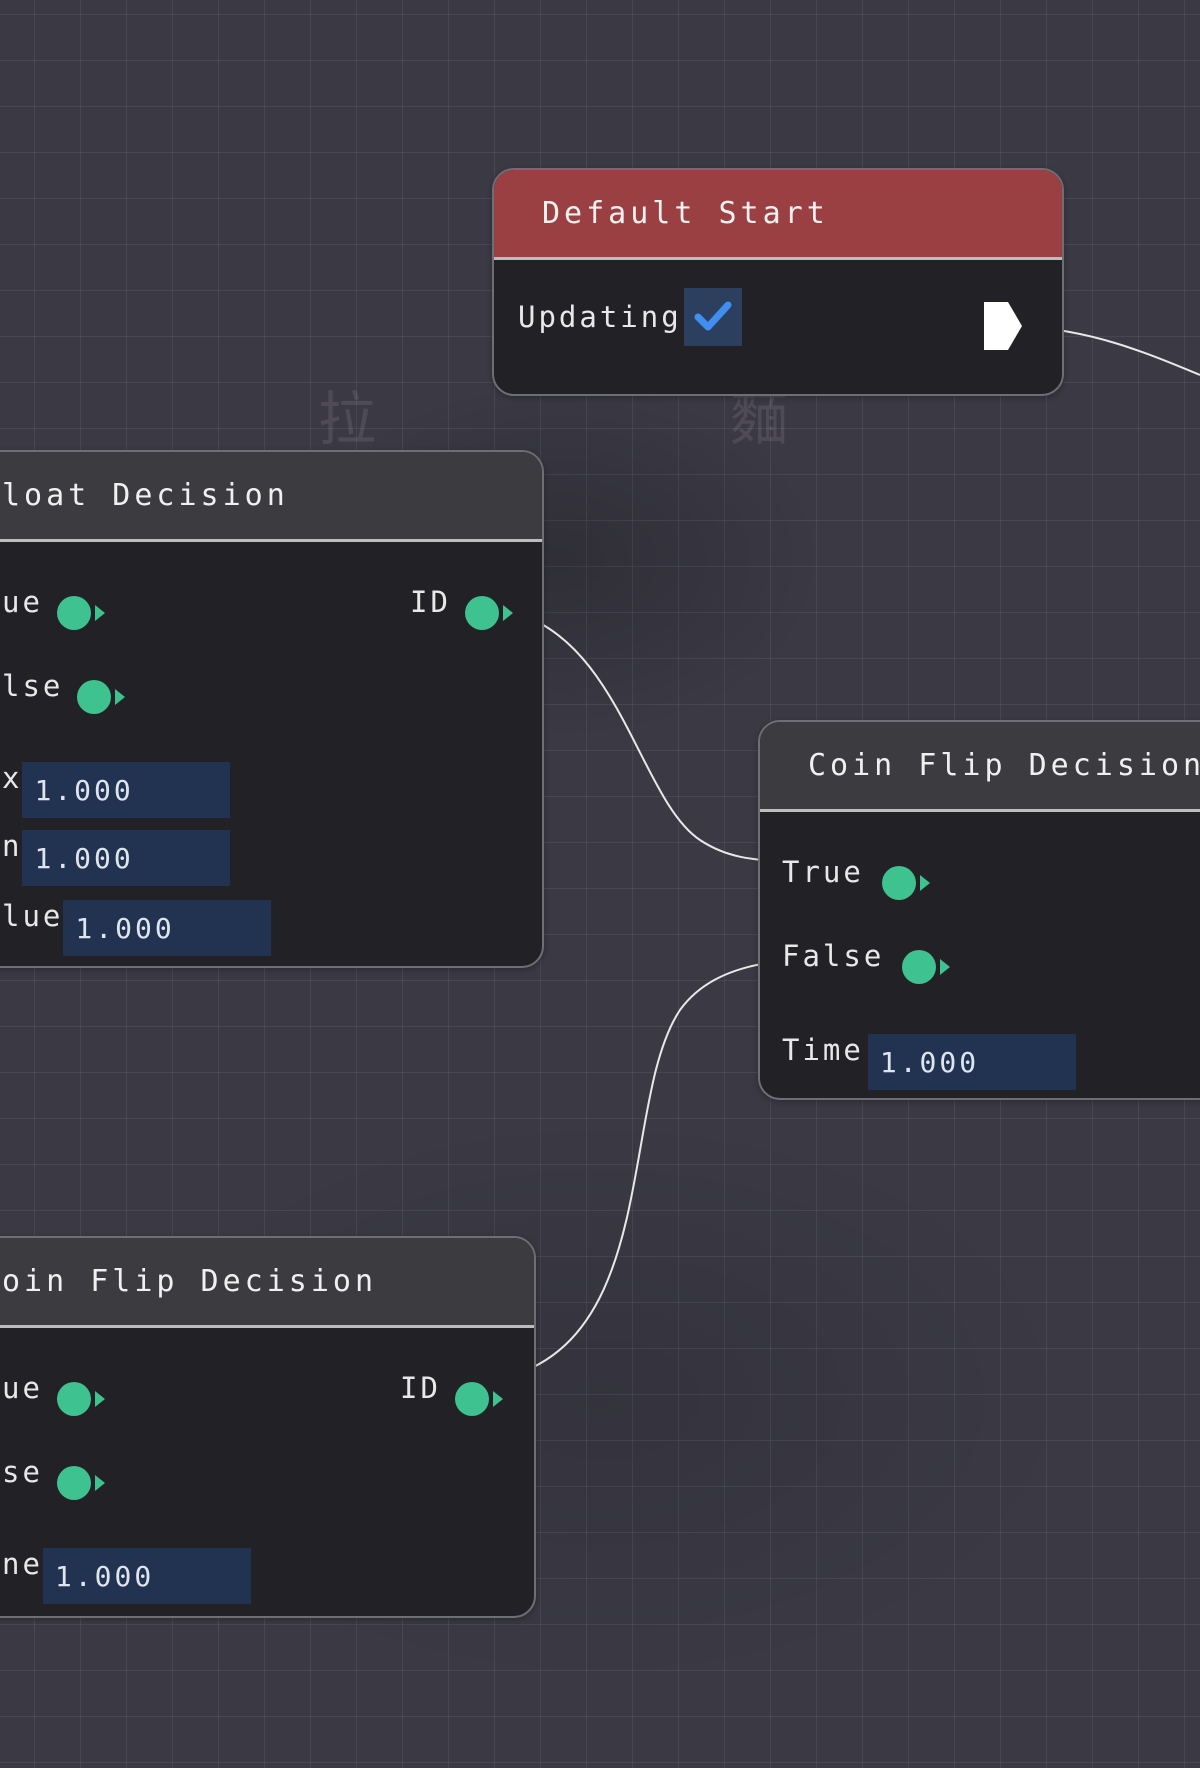  I want to click on time-label: Time, so click(823, 1050).